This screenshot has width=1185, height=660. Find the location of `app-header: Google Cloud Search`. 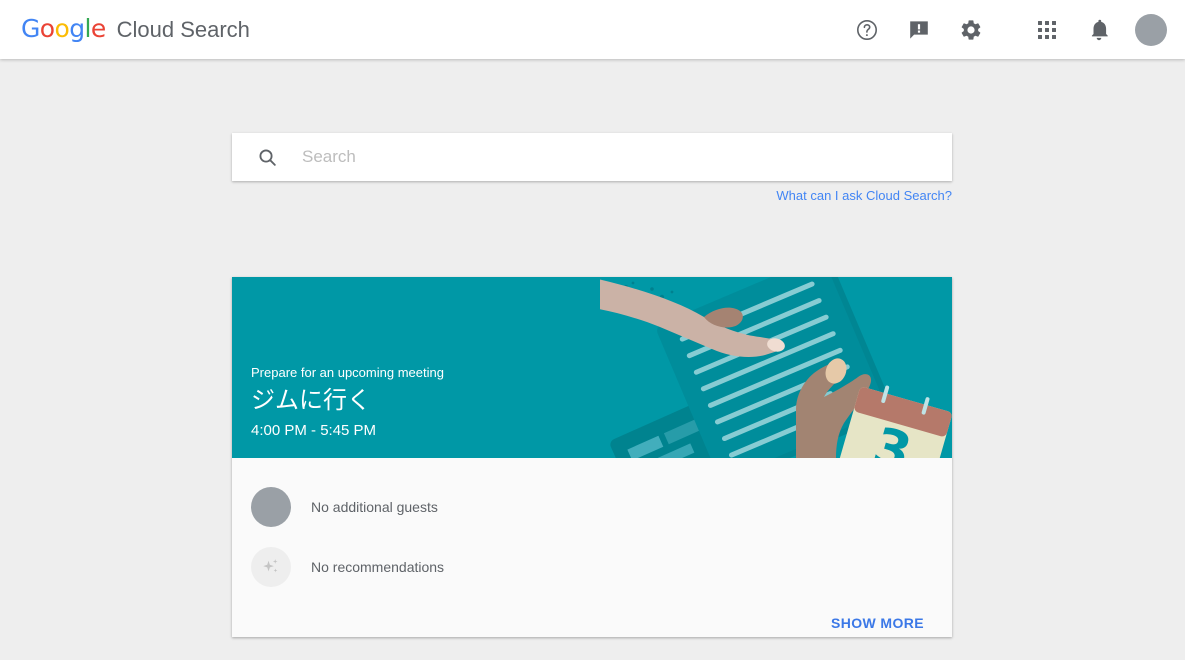

app-header: Google Cloud Search is located at coordinates (592, 29).